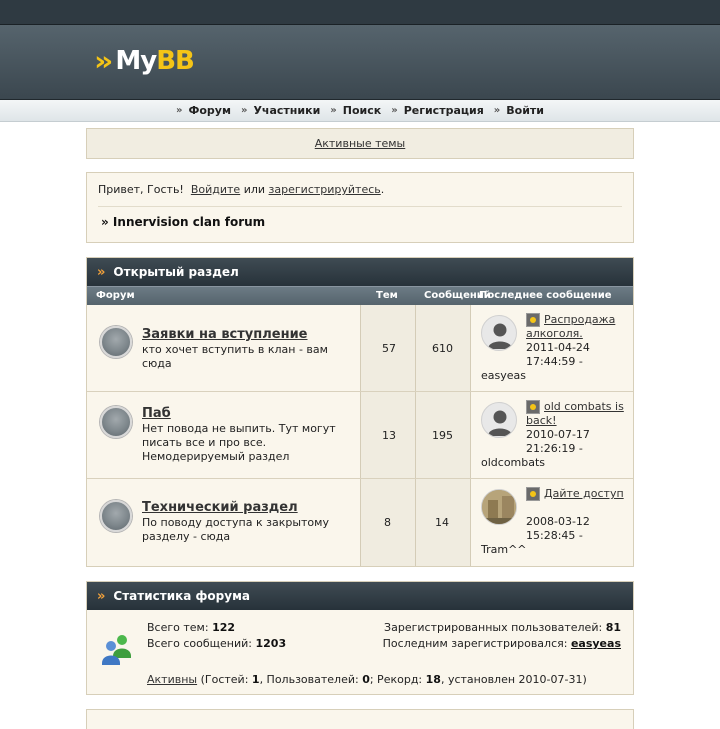 The width and height of the screenshot is (720, 729). Describe the element at coordinates (225, 334) in the screenshot. I see `forum-title-link: Заявки на вступление` at that location.